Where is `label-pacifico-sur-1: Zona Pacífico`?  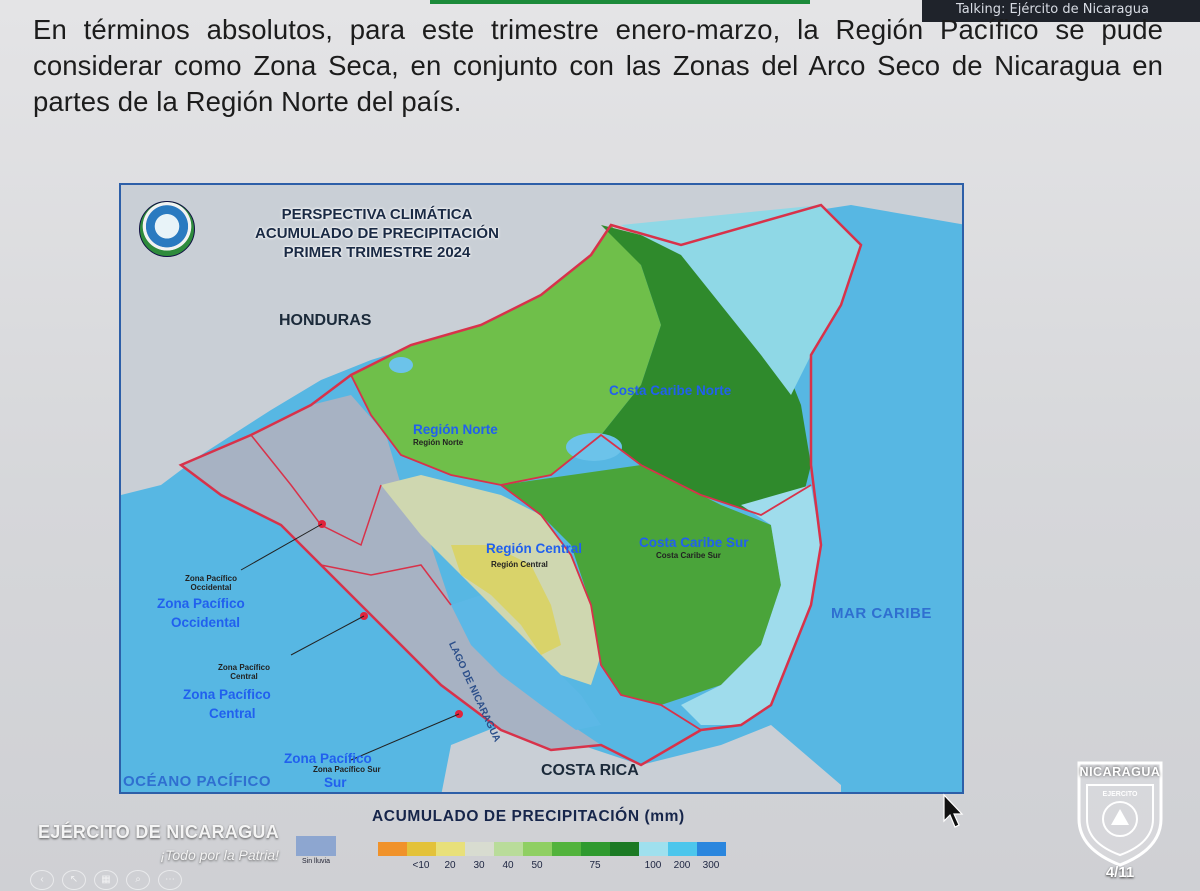
label-pacifico-sur-1: Zona Pacífico is located at coordinates (328, 758).